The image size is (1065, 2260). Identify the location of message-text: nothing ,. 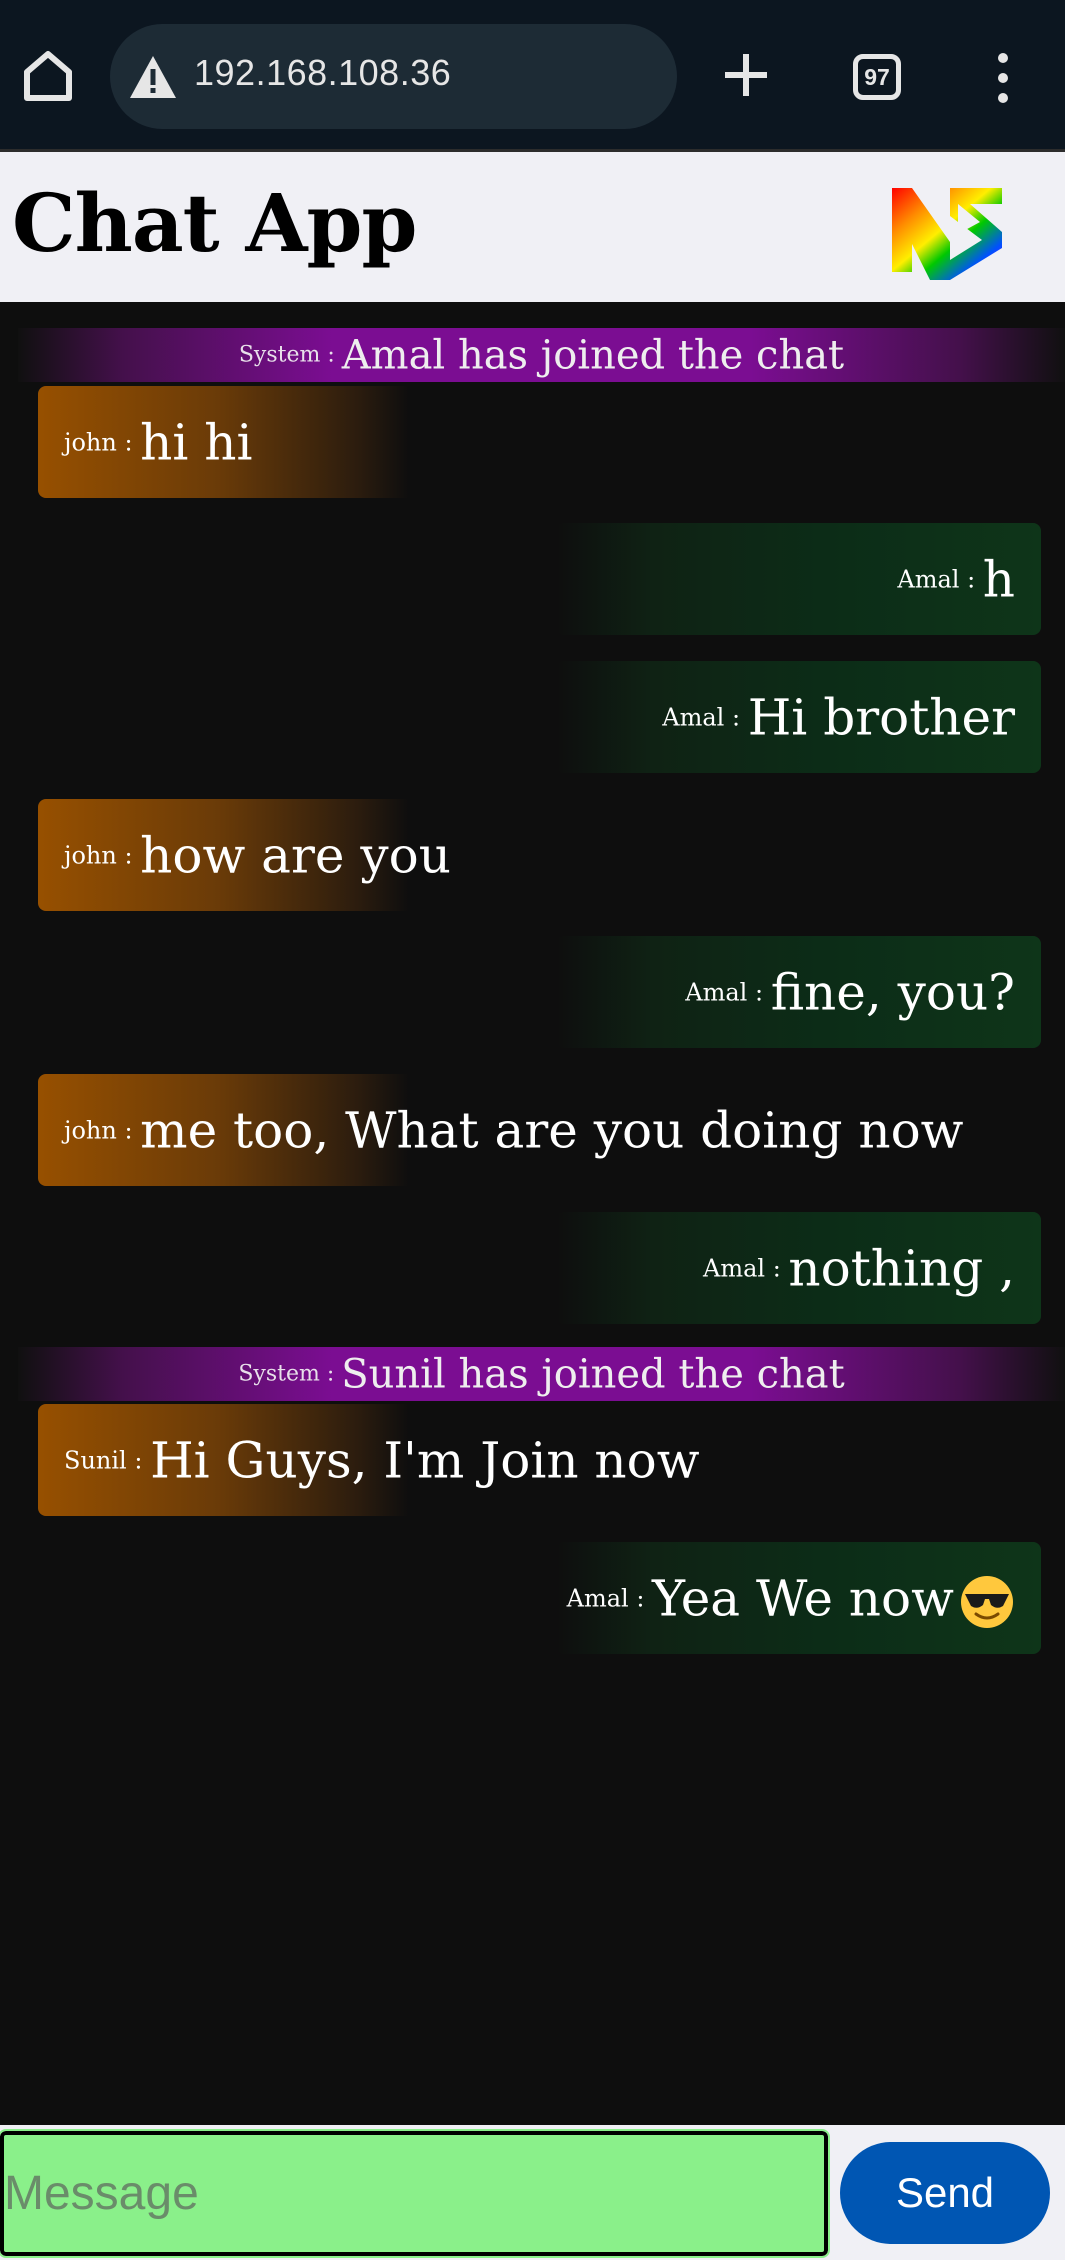
(901, 1268).